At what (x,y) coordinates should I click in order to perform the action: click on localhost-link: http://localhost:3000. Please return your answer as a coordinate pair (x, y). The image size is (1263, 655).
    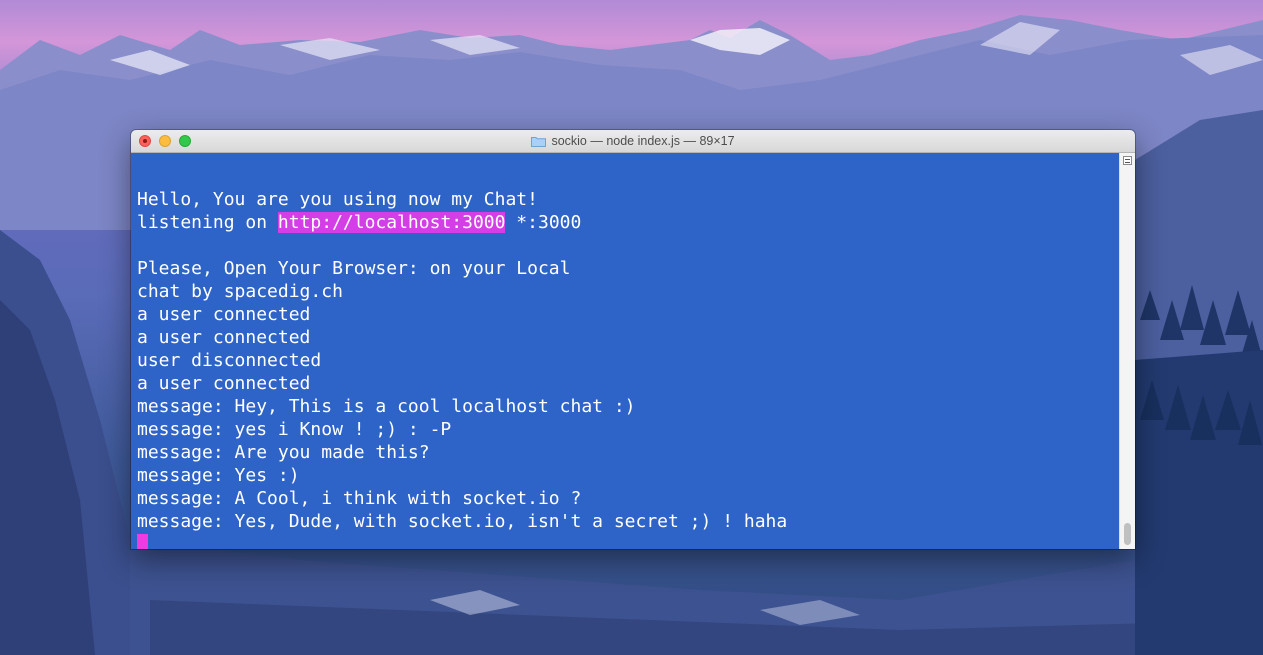
    Looking at the image, I should click on (391, 222).